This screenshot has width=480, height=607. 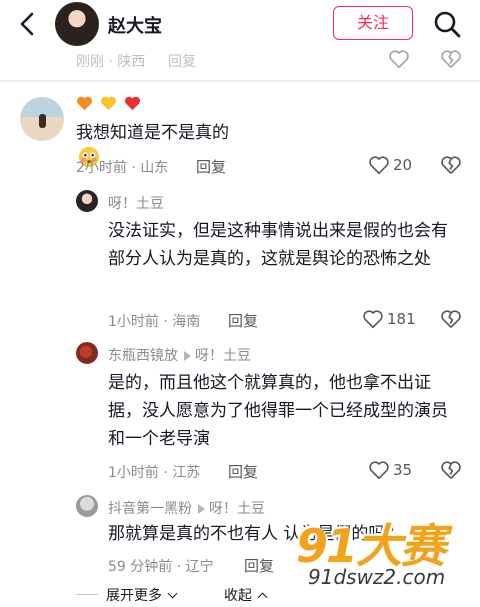 What do you see at coordinates (150, 509) in the screenshot?
I see `reply-author: 抖音第一黑粉` at bounding box center [150, 509].